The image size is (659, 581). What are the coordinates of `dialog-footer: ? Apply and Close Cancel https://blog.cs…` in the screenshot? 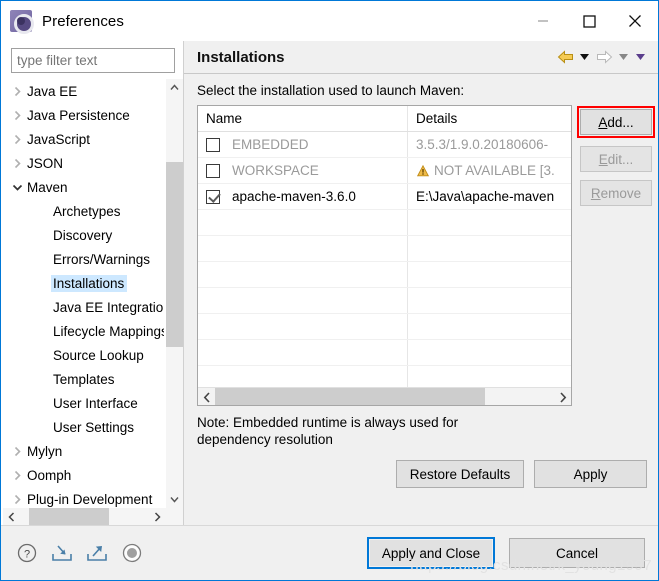 It's located at (329, 552).